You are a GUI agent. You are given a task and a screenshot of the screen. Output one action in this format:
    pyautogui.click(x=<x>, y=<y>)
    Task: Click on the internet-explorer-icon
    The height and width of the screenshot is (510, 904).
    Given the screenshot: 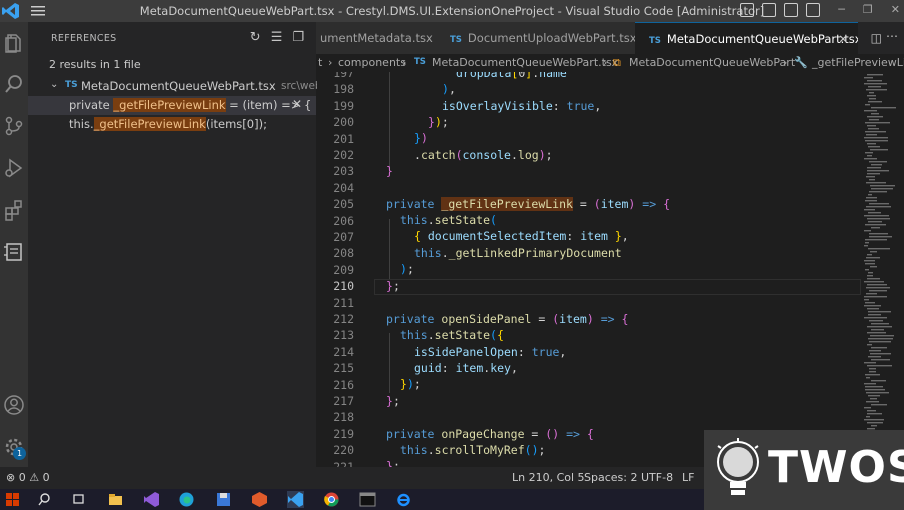 What is the action you would take?
    pyautogui.click(x=403, y=499)
    